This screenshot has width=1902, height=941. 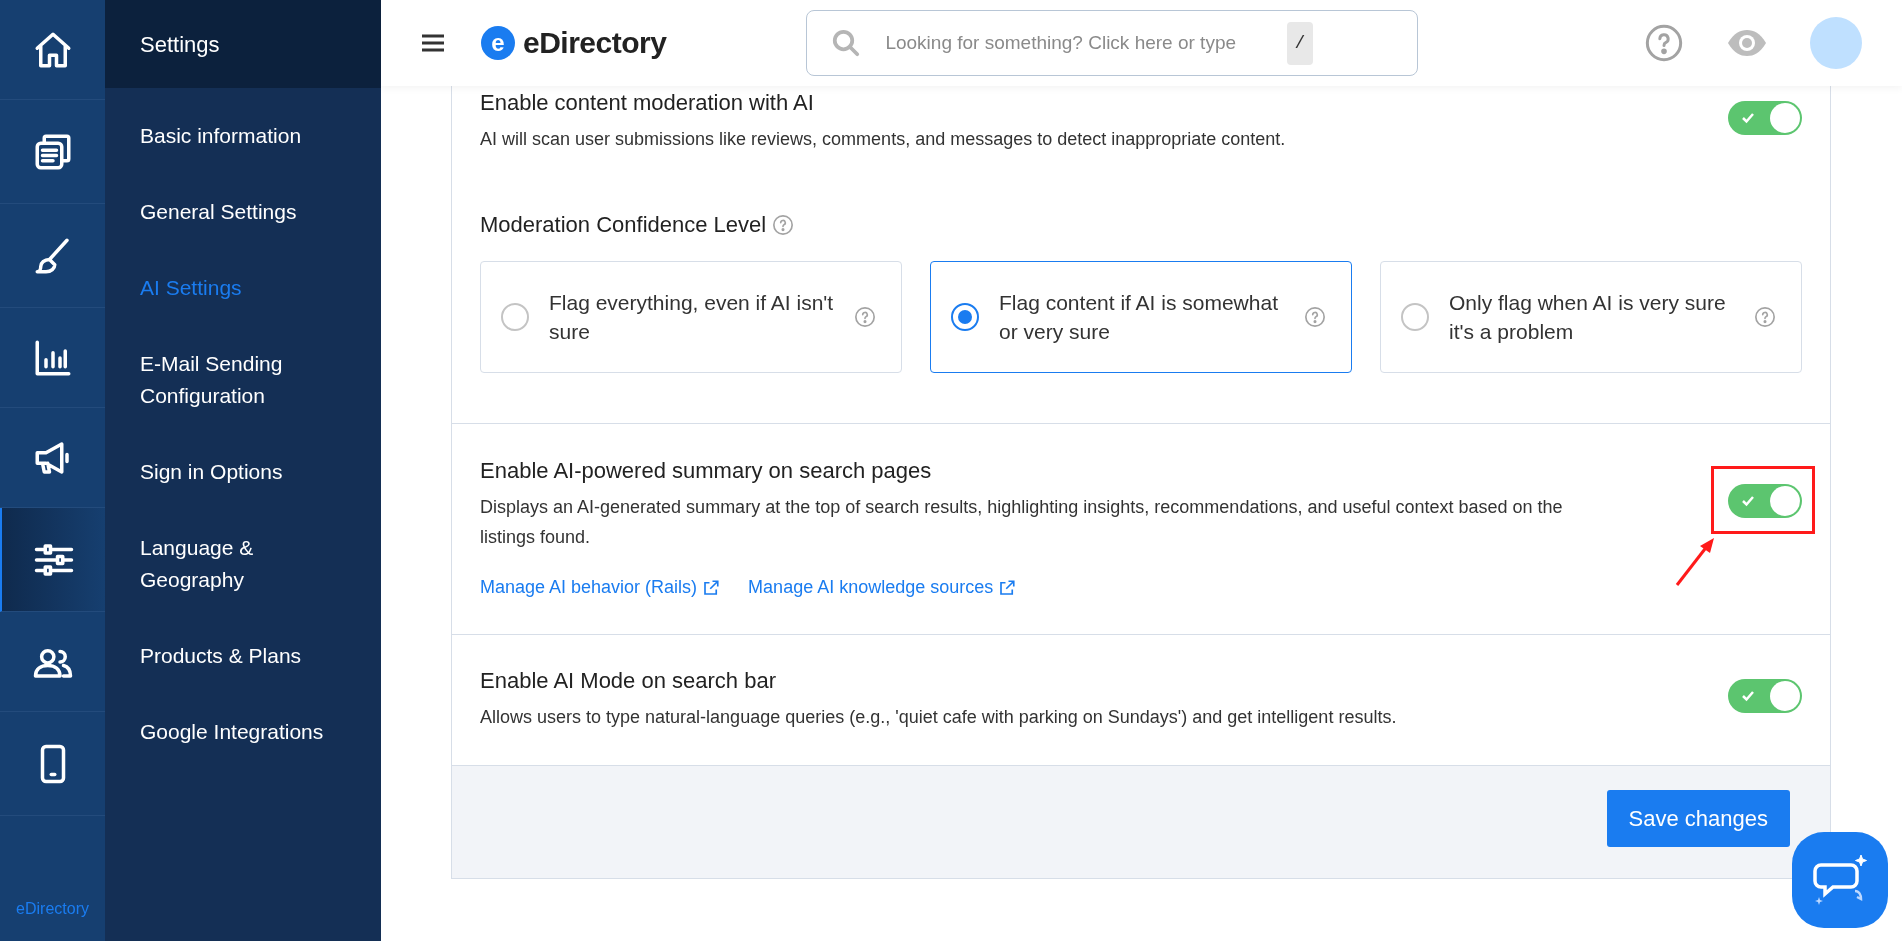 What do you see at coordinates (1300, 43) in the screenshot?
I see `shortcut-key: /` at bounding box center [1300, 43].